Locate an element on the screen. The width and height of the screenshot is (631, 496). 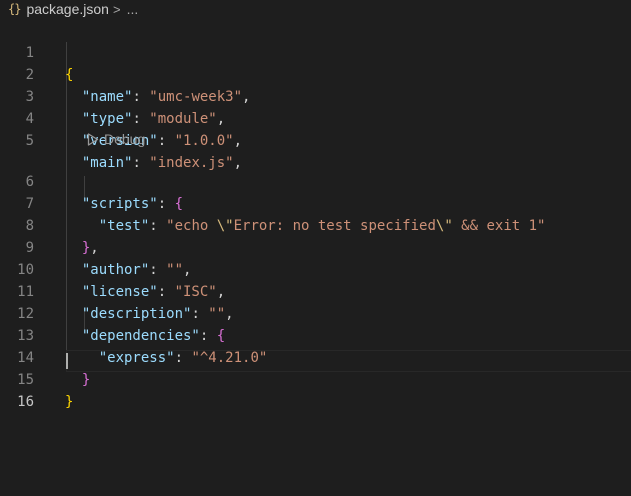
codelens: Debug is located at coordinates (315, 139).